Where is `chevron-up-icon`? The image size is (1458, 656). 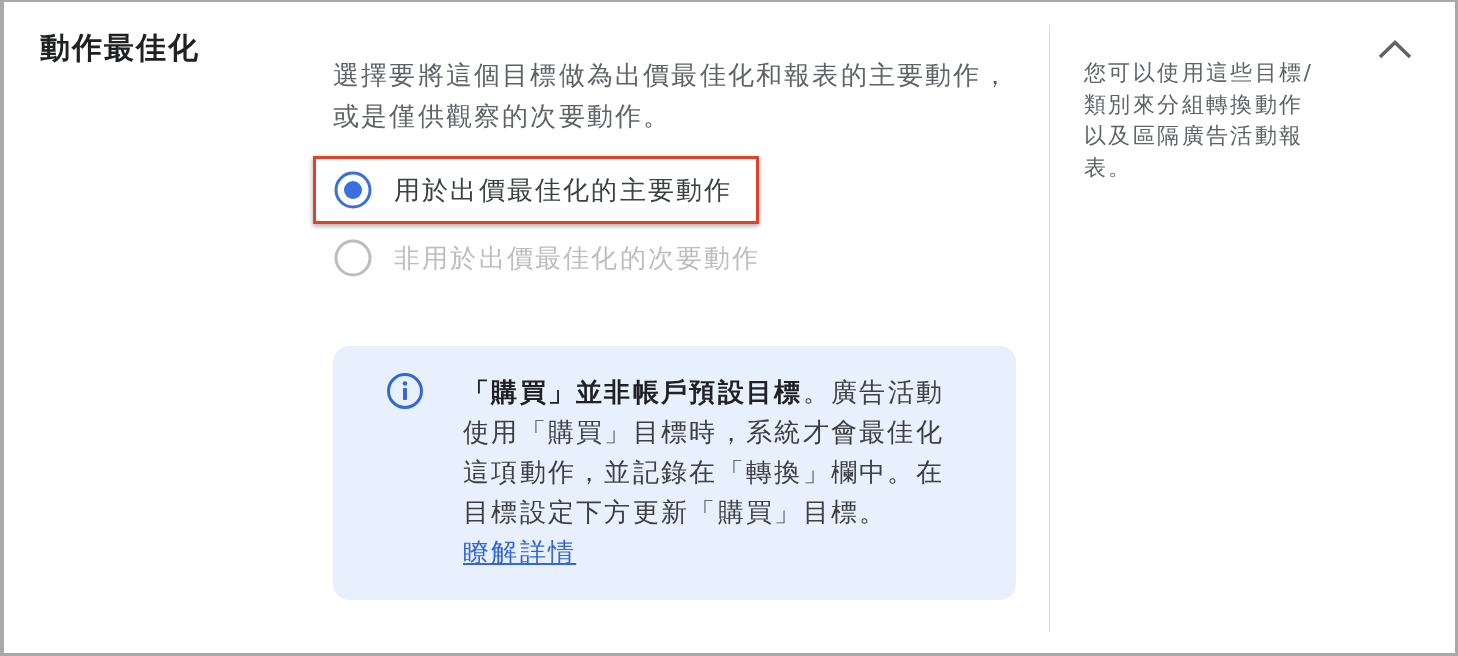
chevron-up-icon is located at coordinates (1395, 49).